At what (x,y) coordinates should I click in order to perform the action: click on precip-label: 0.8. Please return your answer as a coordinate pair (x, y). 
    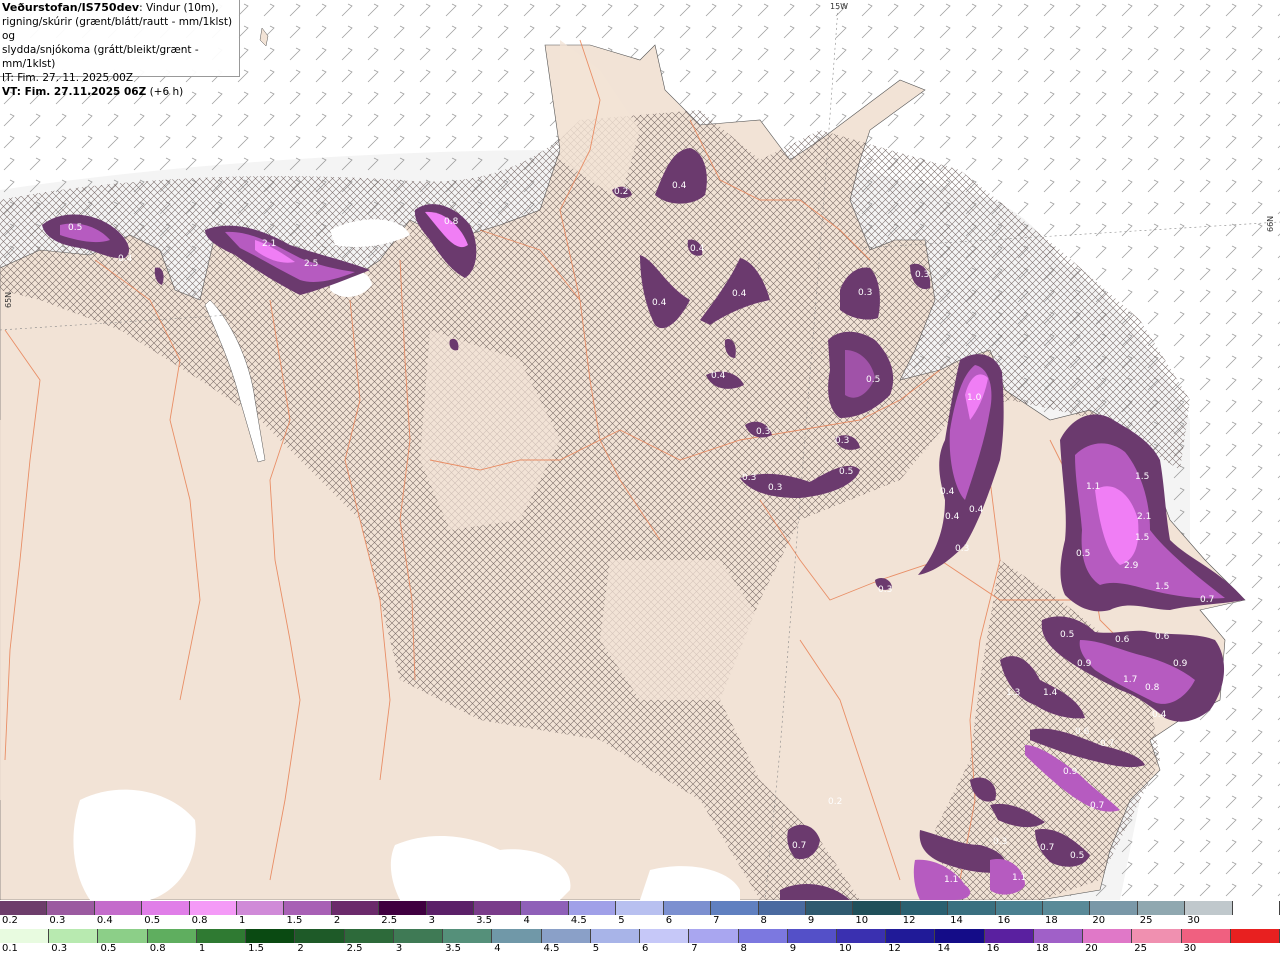
    Looking at the image, I should click on (451, 222).